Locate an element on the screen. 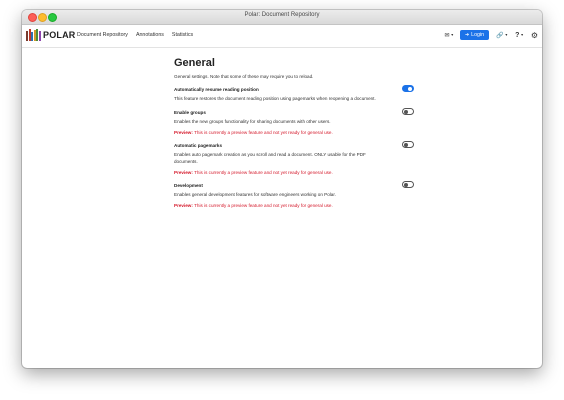 The width and height of the screenshot is (564, 400). logo: POLAR is located at coordinates (51, 35).